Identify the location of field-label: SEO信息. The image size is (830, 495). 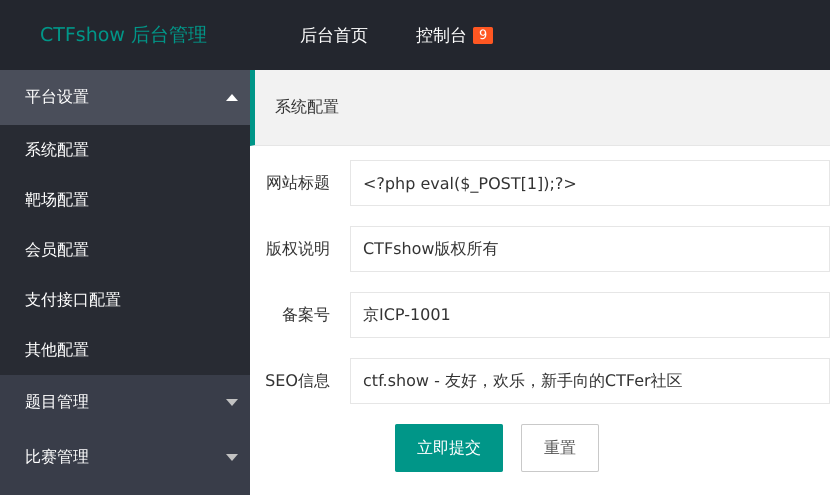
(297, 381).